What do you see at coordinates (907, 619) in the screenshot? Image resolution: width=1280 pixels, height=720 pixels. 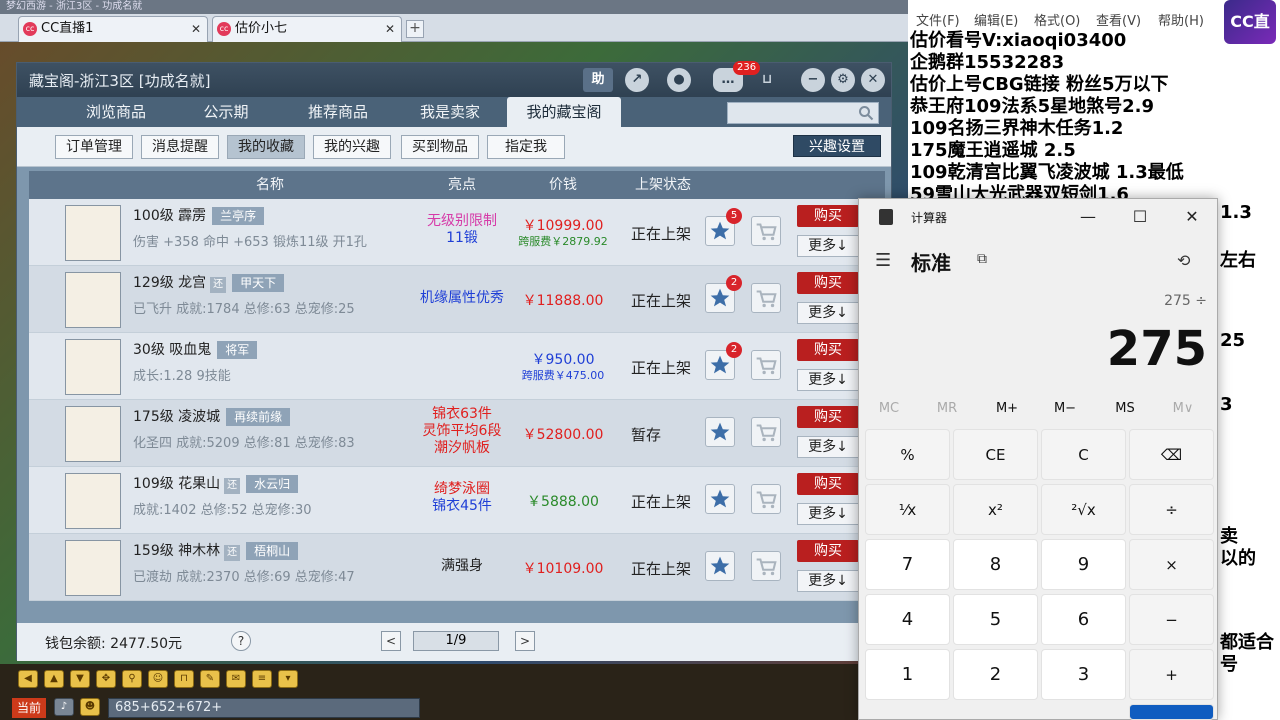 I see `digit-4-button: 4` at bounding box center [907, 619].